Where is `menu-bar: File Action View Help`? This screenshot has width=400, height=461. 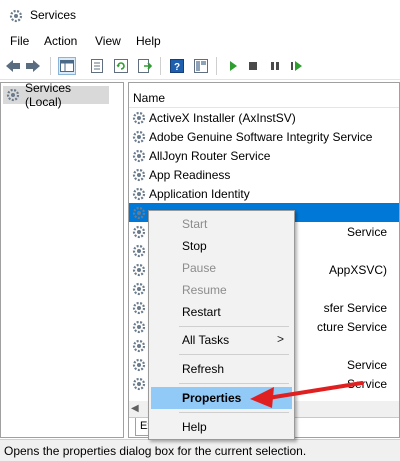 menu-bar: File Action View Help is located at coordinates (200, 41).